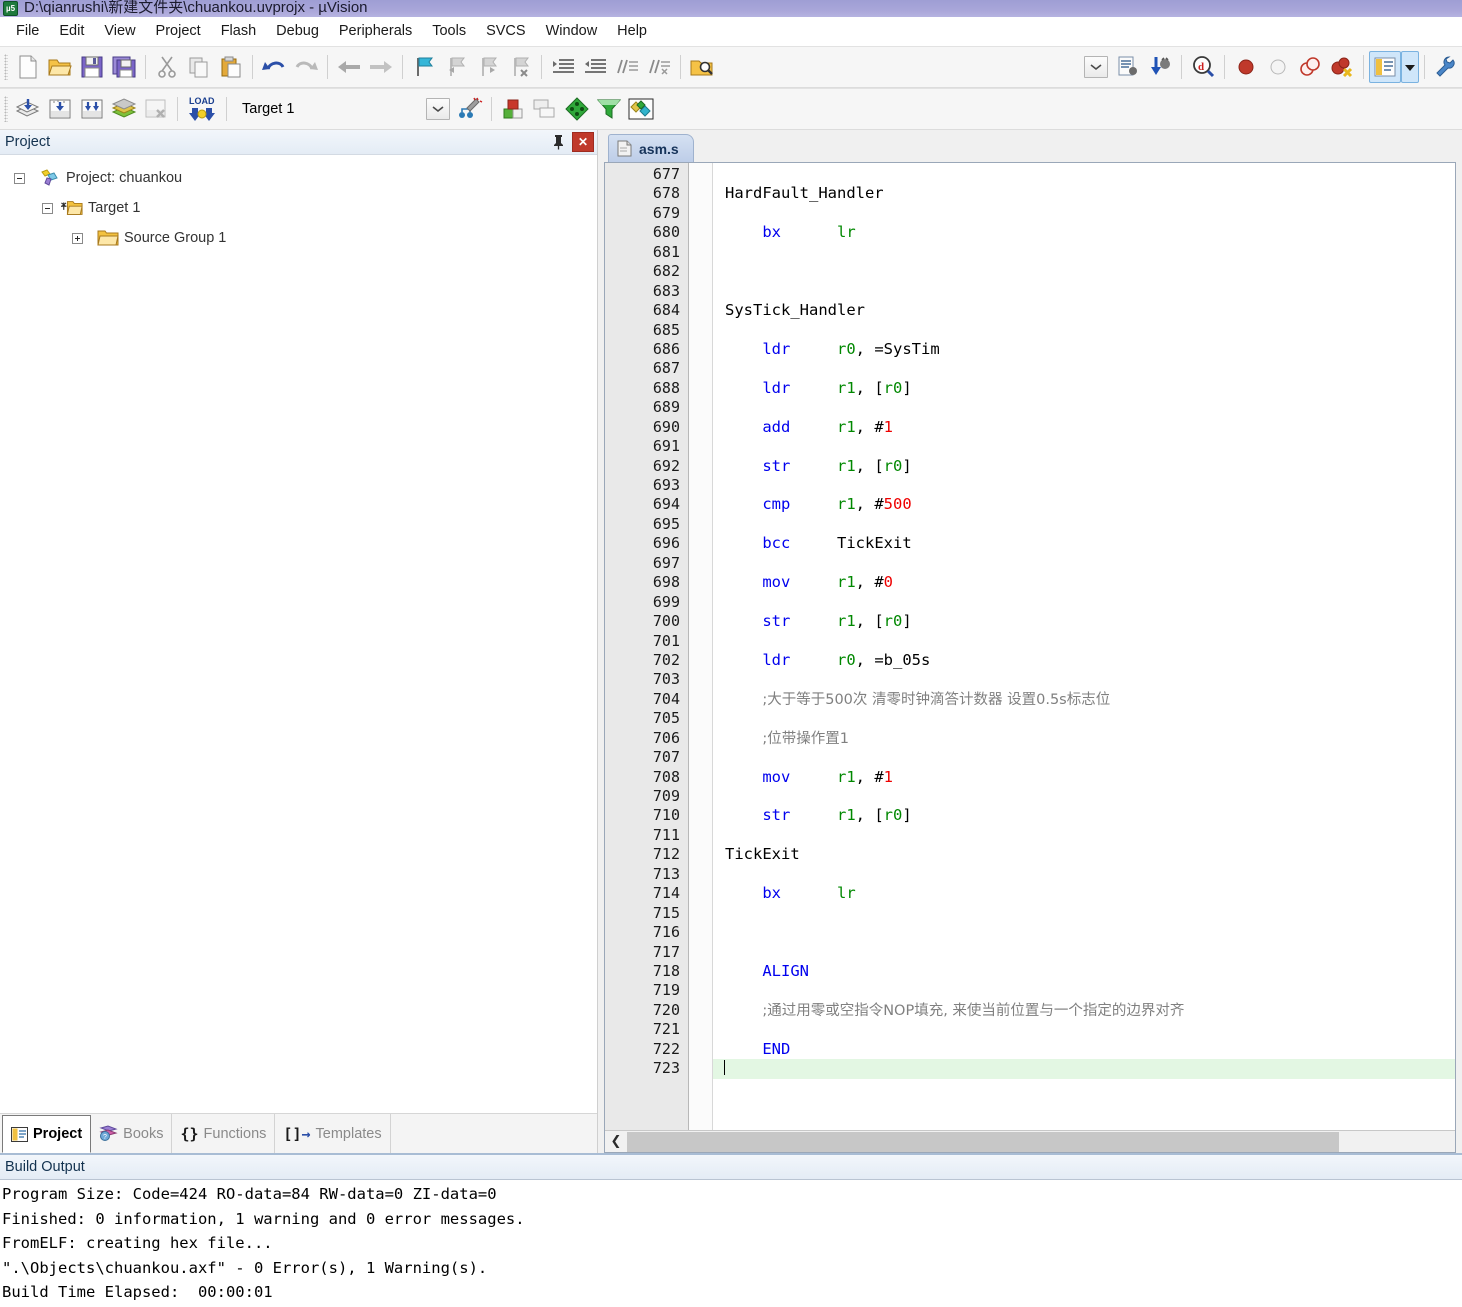 This screenshot has width=1462, height=1307. What do you see at coordinates (1385, 67) in the screenshot?
I see `project-window-icon` at bounding box center [1385, 67].